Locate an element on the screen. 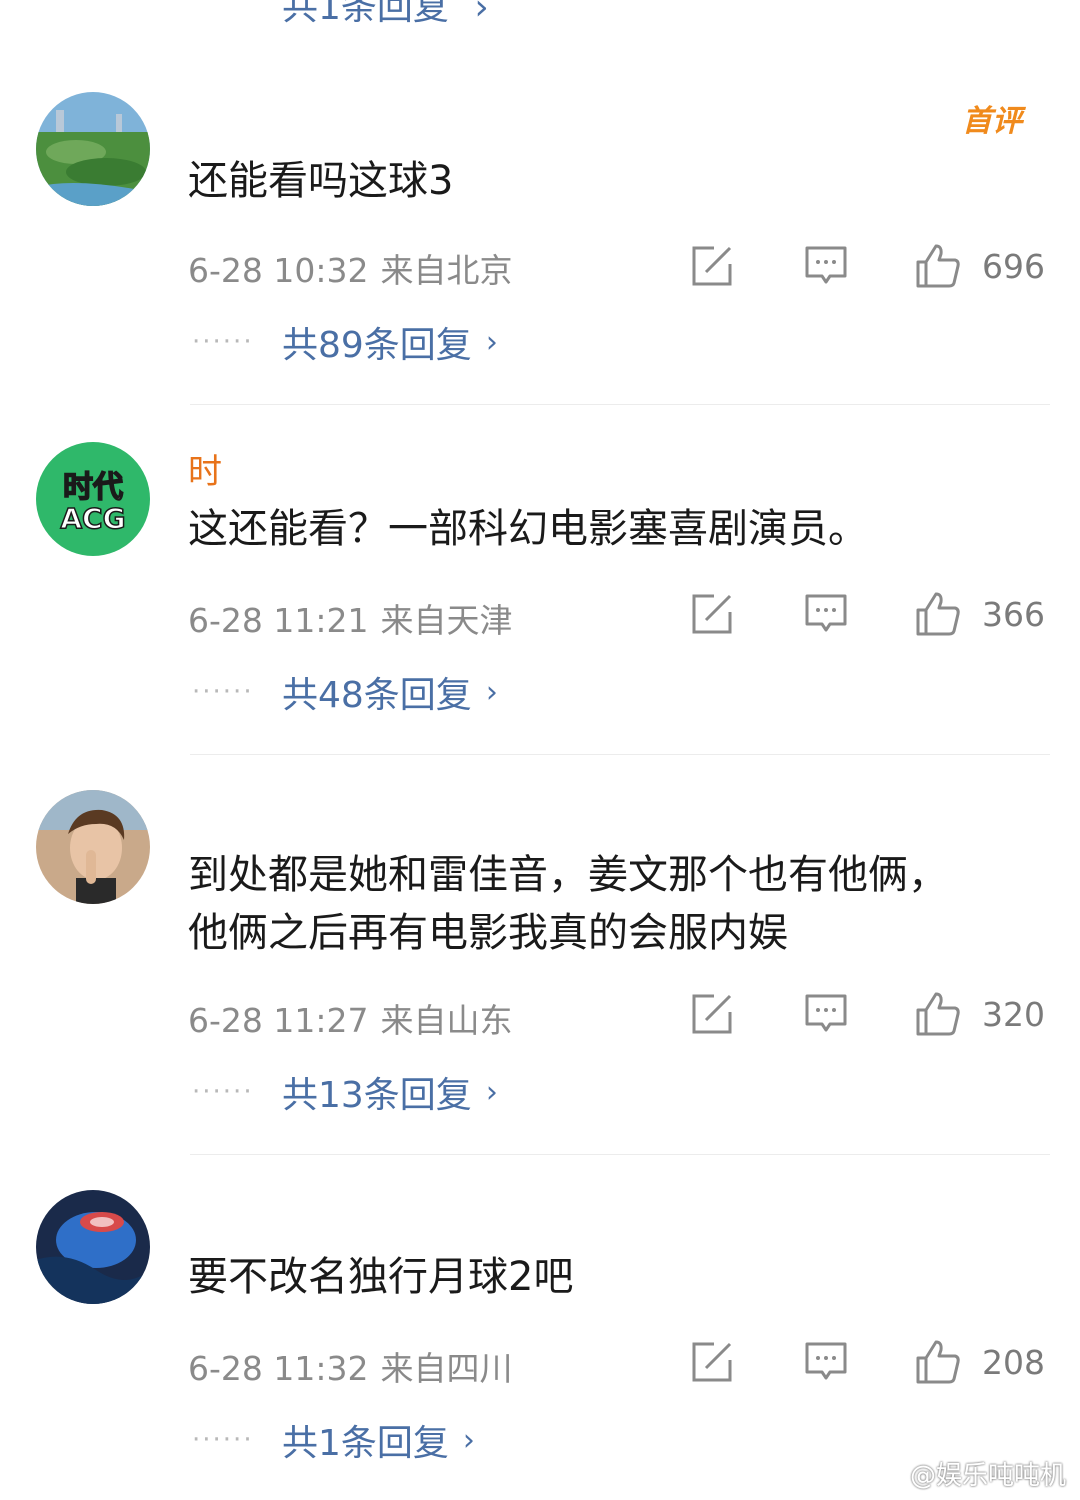  view-replies-link: 共1条回复 › is located at coordinates (378, 1440).